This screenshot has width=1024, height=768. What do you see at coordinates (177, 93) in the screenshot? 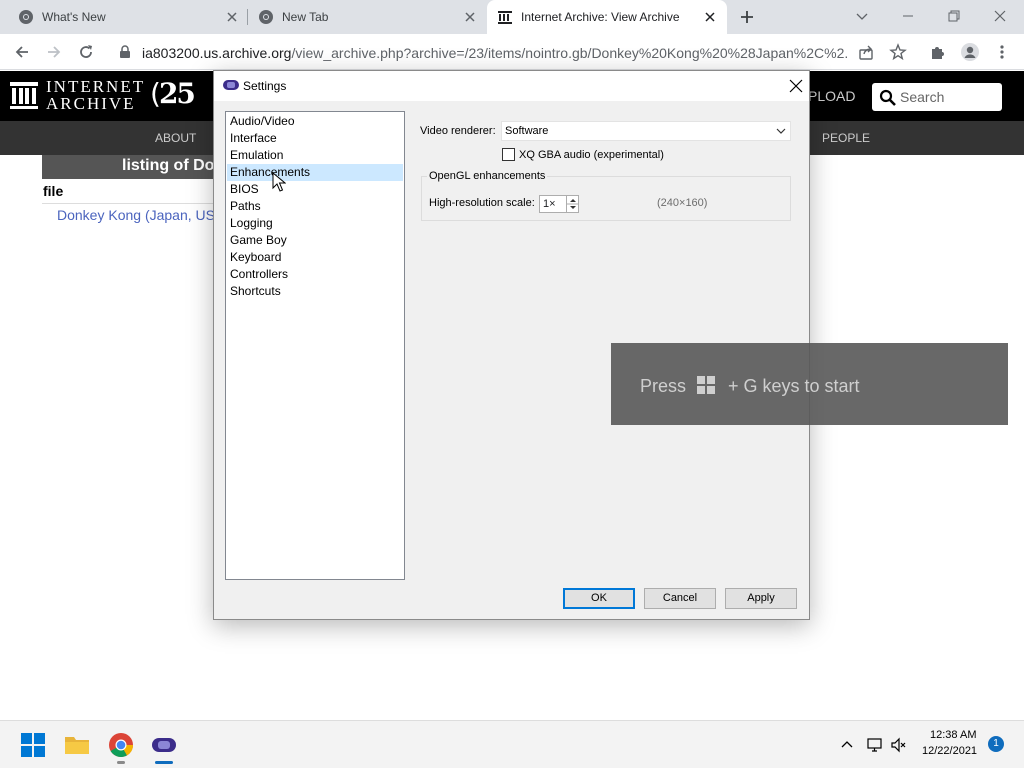
I see `anniversary-number: 25` at bounding box center [177, 93].